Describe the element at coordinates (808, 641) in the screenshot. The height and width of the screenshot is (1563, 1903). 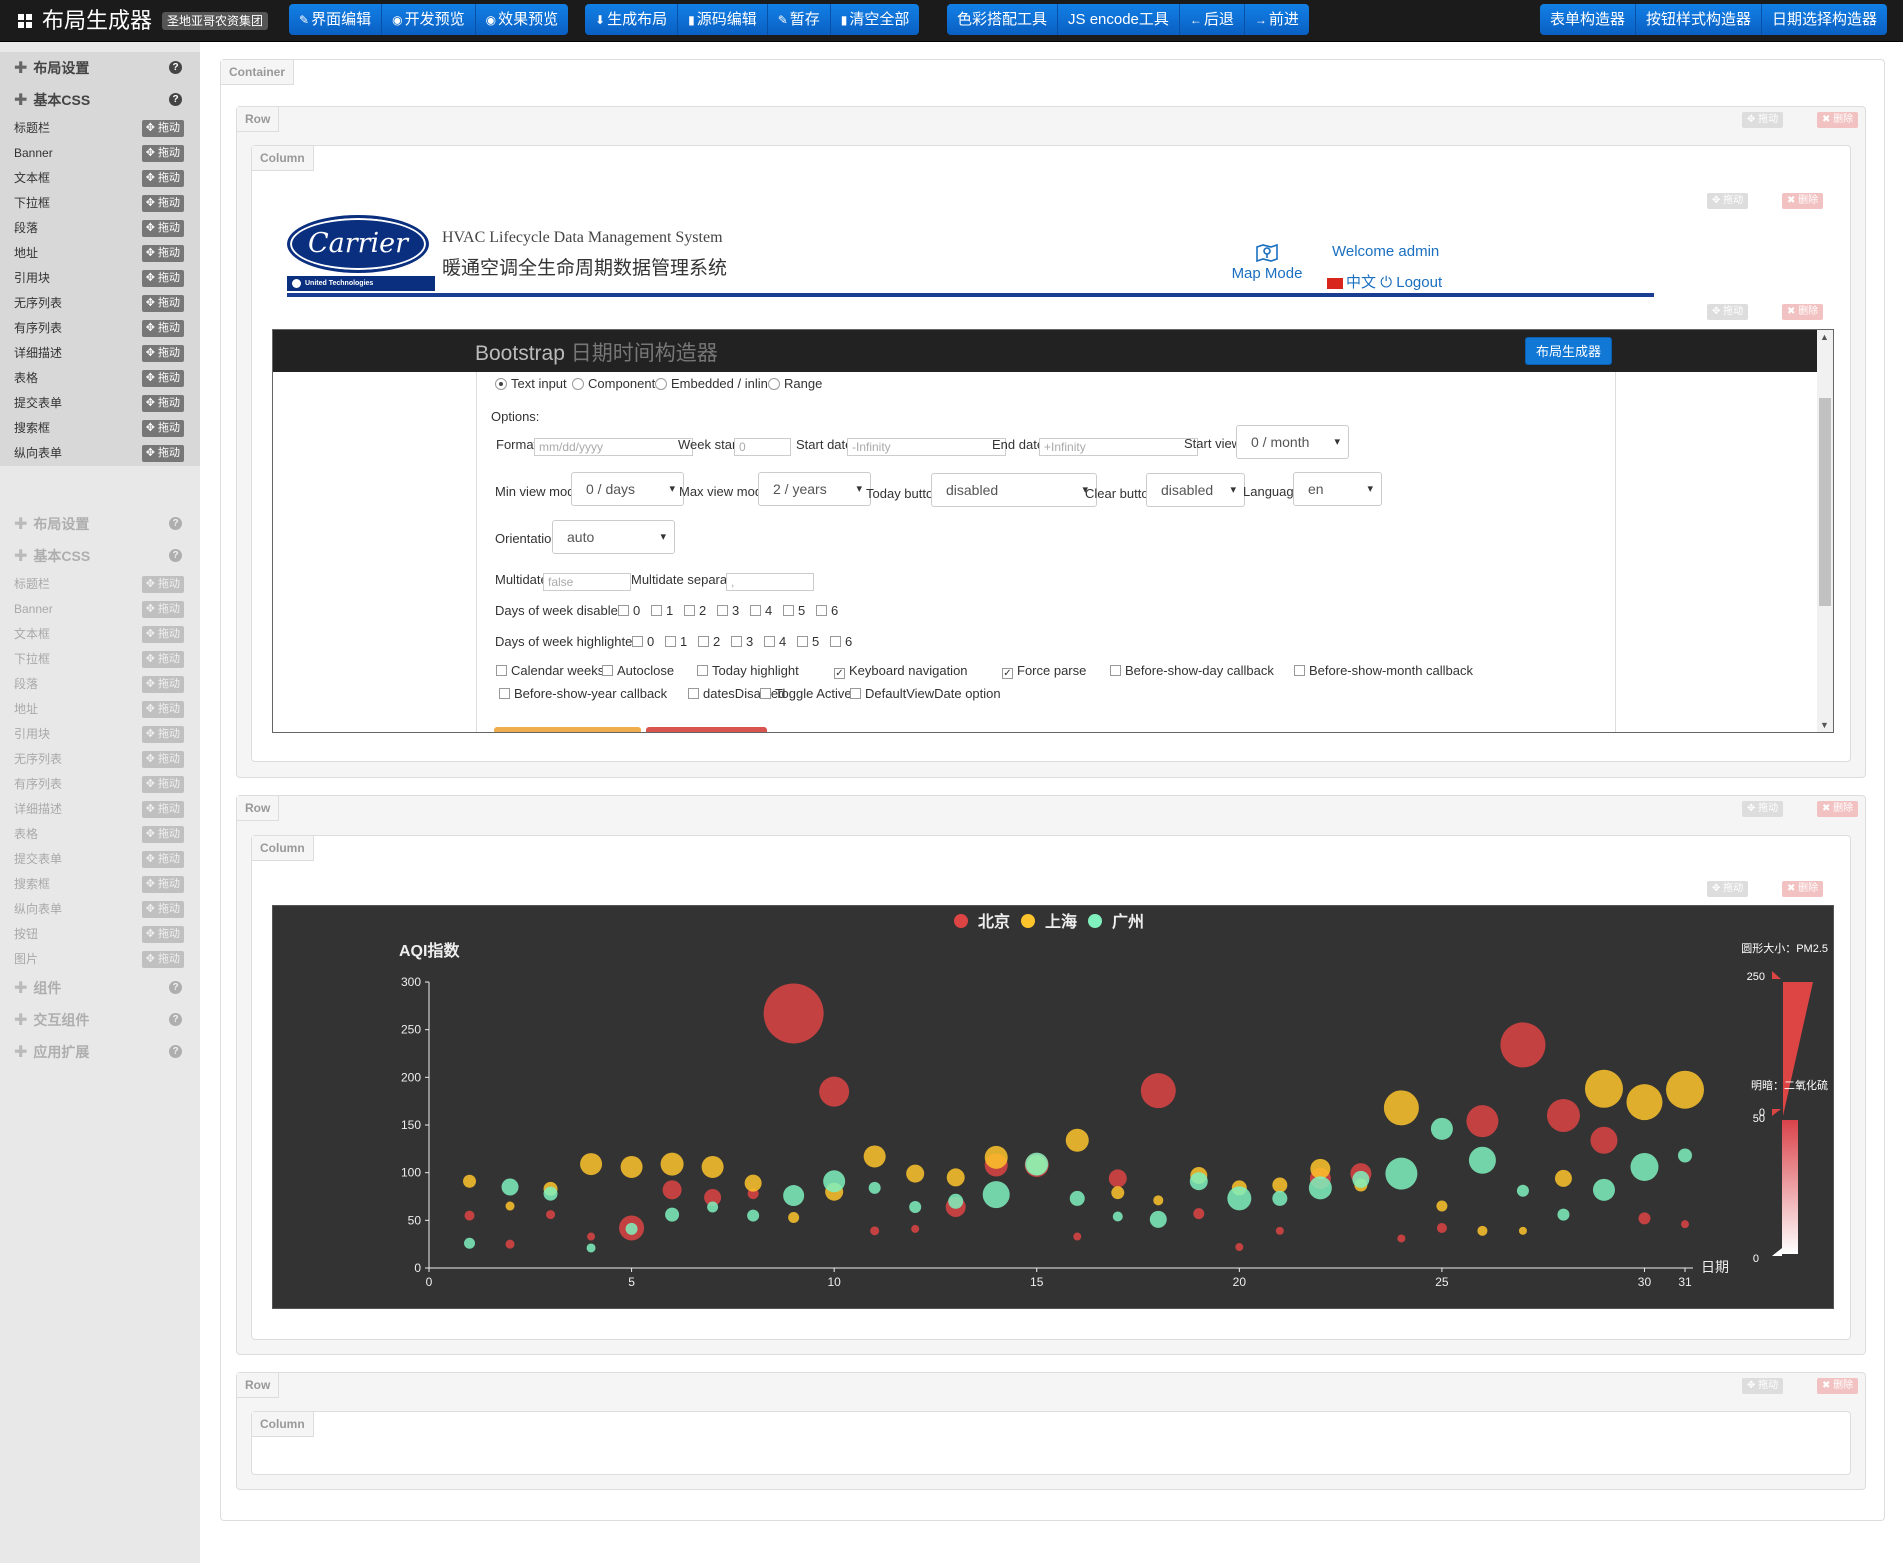
I see `days-highlighted-checkbox: 5` at that location.